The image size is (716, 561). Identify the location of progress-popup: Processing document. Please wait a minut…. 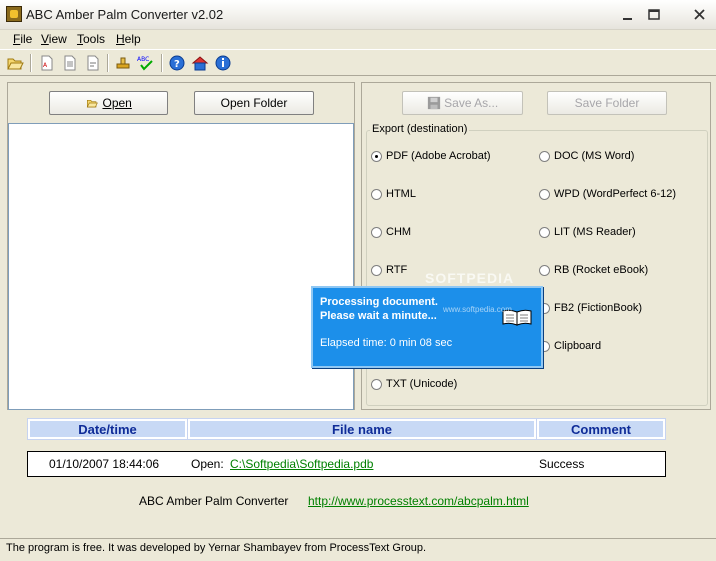
(427, 327).